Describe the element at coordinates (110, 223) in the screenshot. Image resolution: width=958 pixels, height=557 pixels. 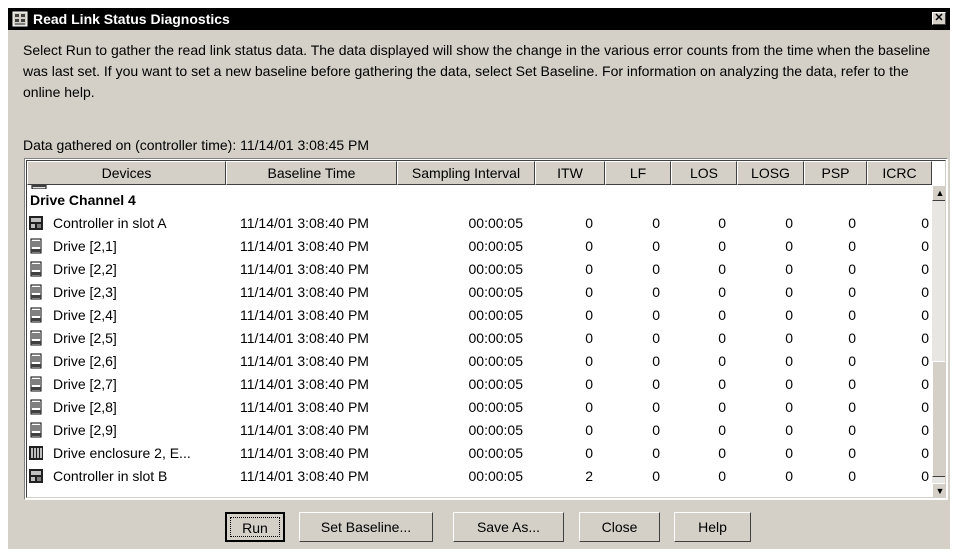
I see `device-name: Controller in slot A` at that location.